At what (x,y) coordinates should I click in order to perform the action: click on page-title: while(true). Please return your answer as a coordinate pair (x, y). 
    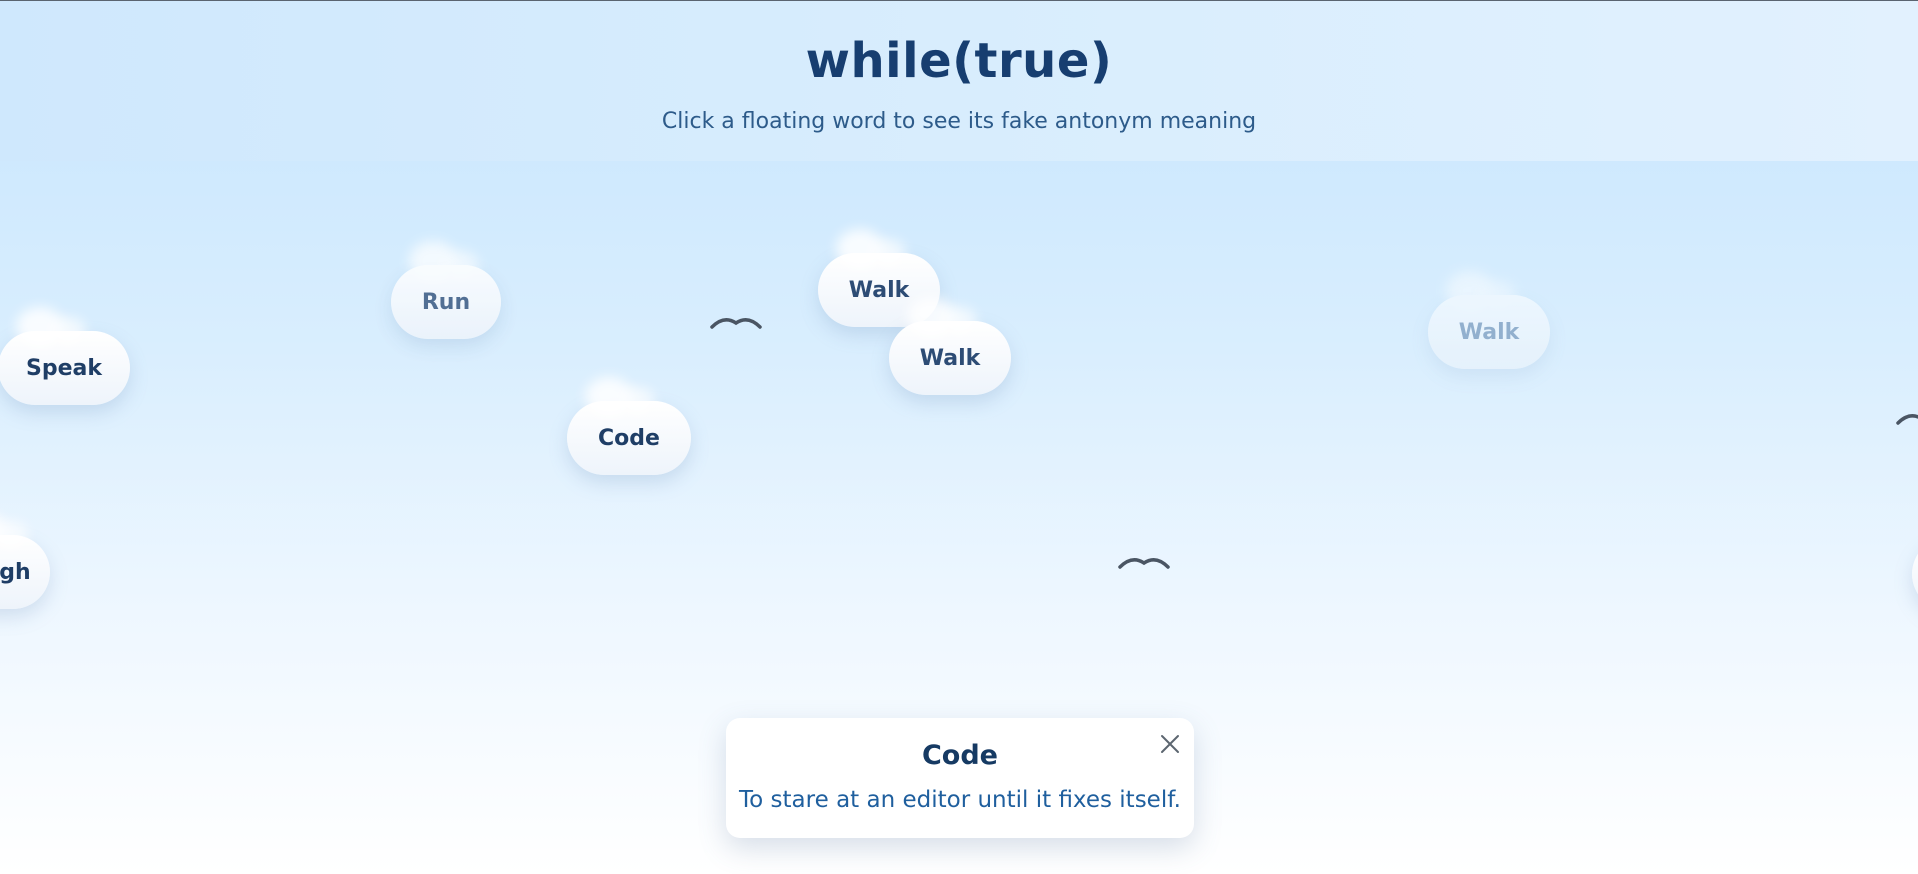
    Looking at the image, I should click on (959, 61).